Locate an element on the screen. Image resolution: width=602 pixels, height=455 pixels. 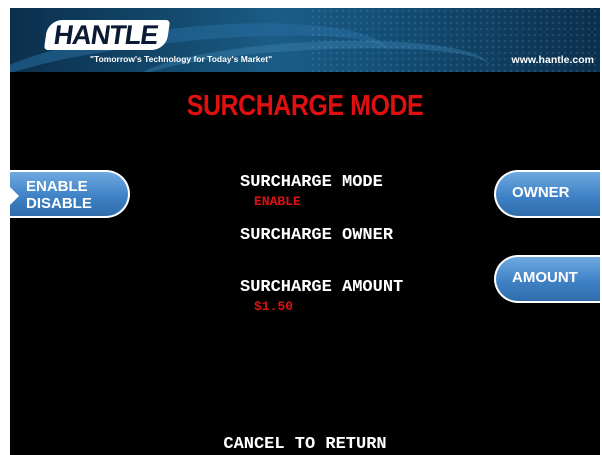
surcharge-mode-label: SURCHARGE MODE is located at coordinates (311, 182).